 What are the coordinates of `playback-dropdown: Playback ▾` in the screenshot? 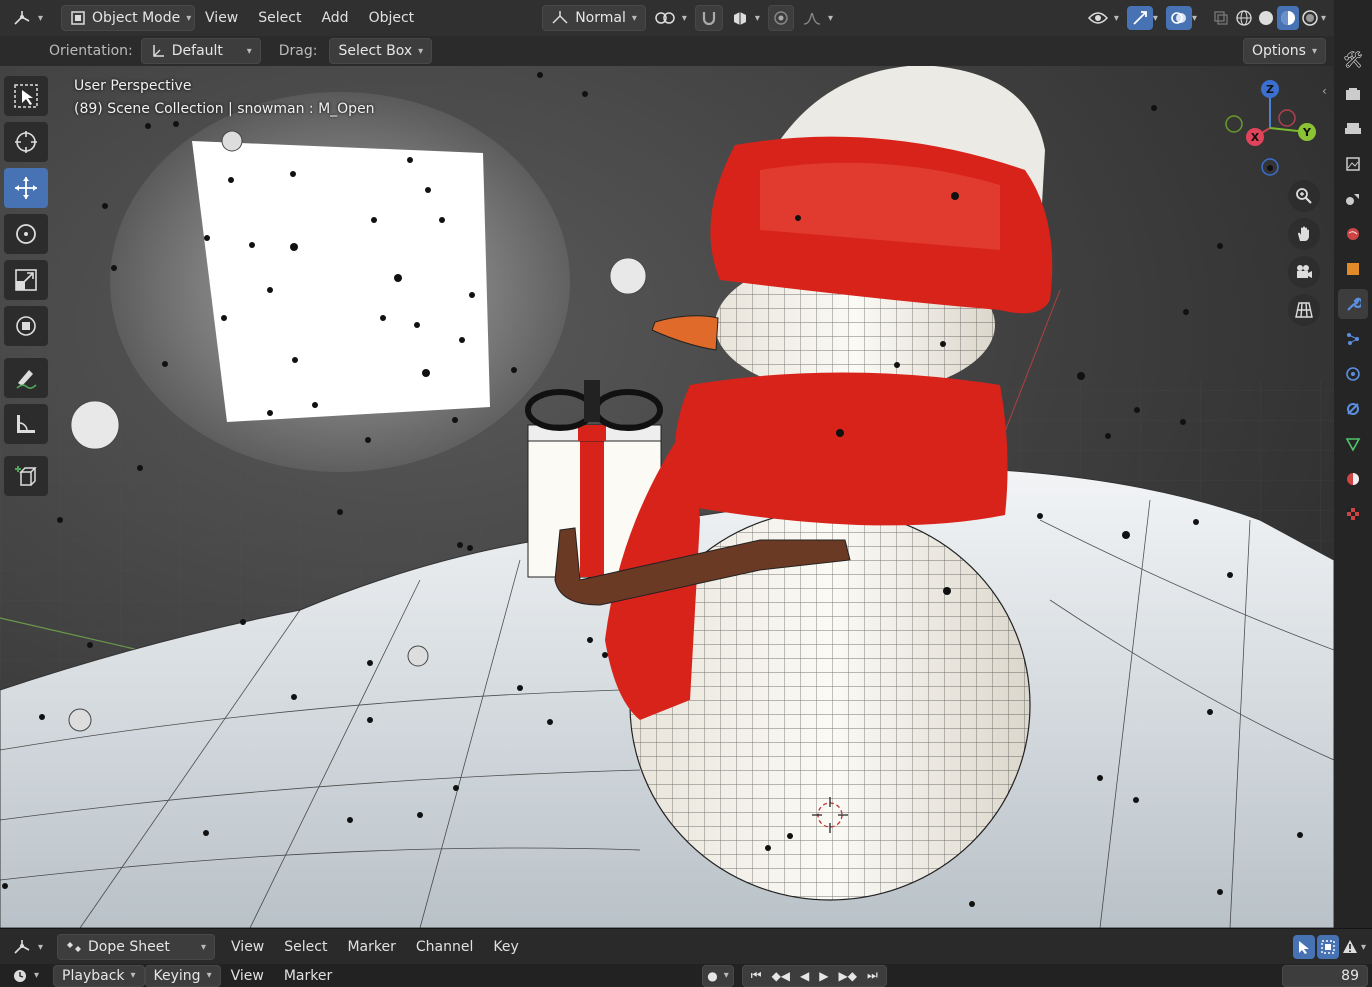 It's located at (99, 975).